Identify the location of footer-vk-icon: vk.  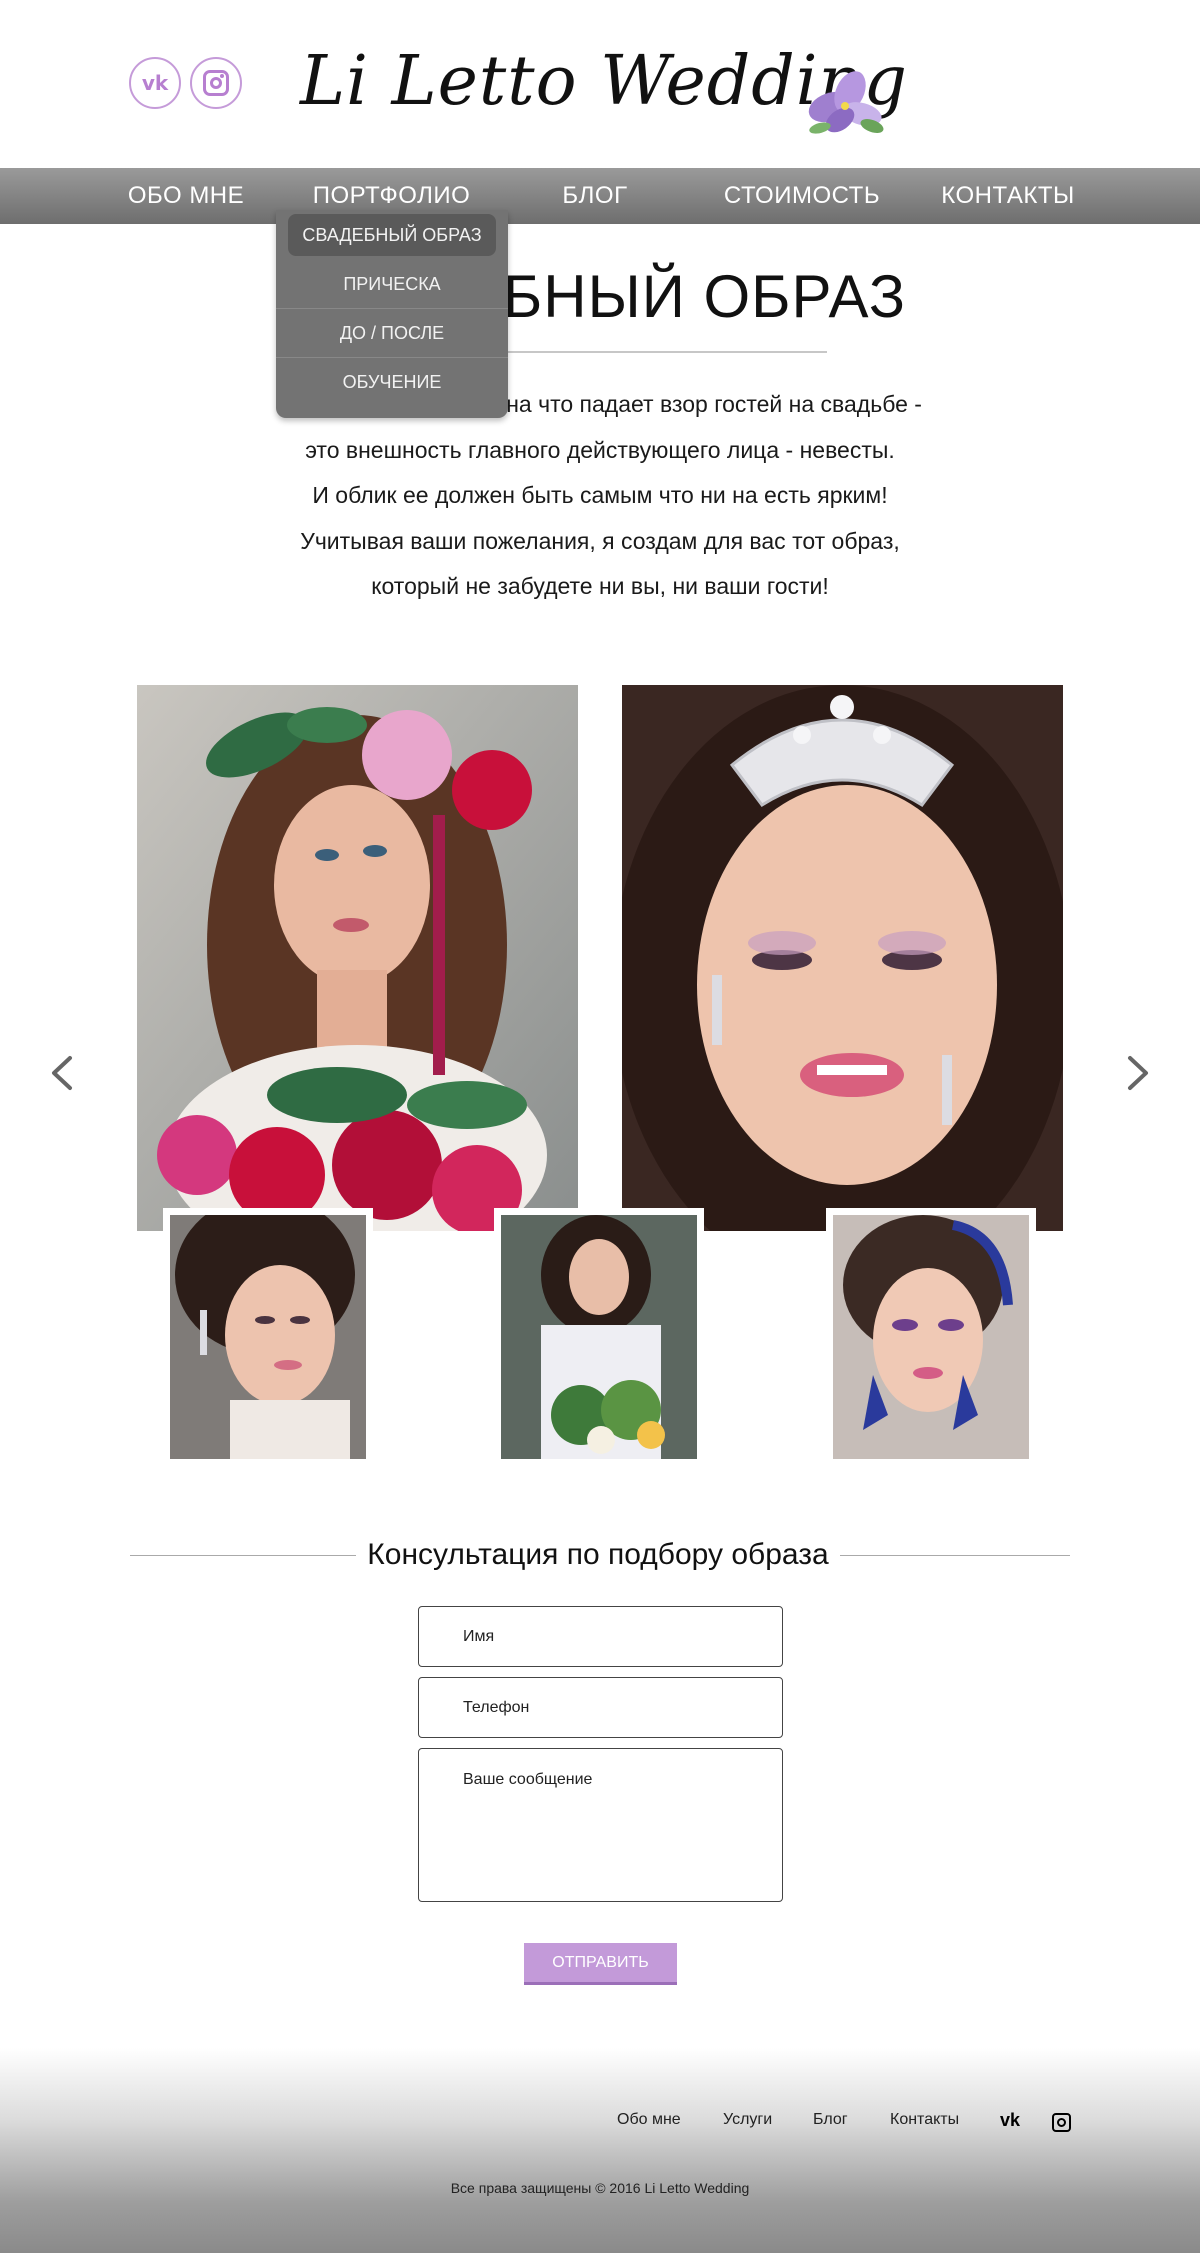
(1010, 2120).